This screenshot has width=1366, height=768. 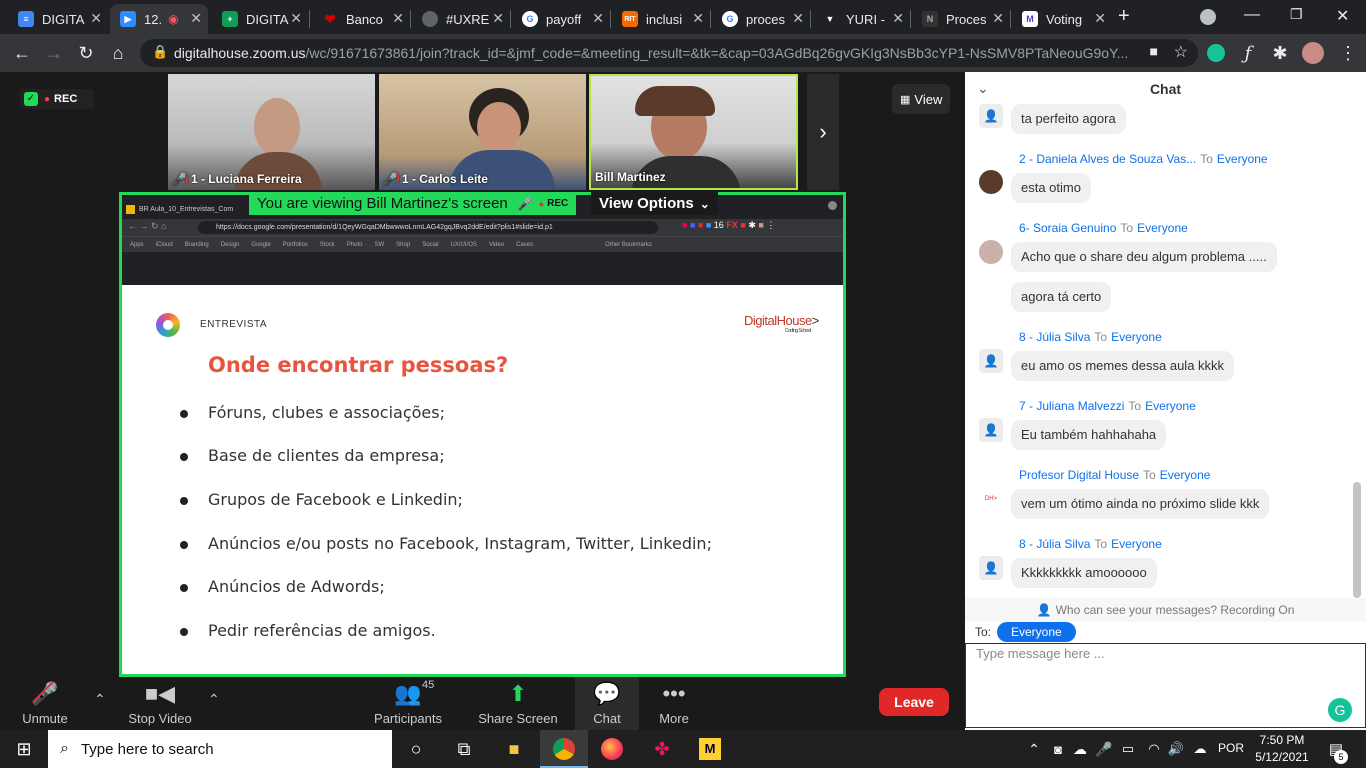 What do you see at coordinates (861, 19) in the screenshot?
I see `browser-tab: ▼ YURI - ✕` at bounding box center [861, 19].